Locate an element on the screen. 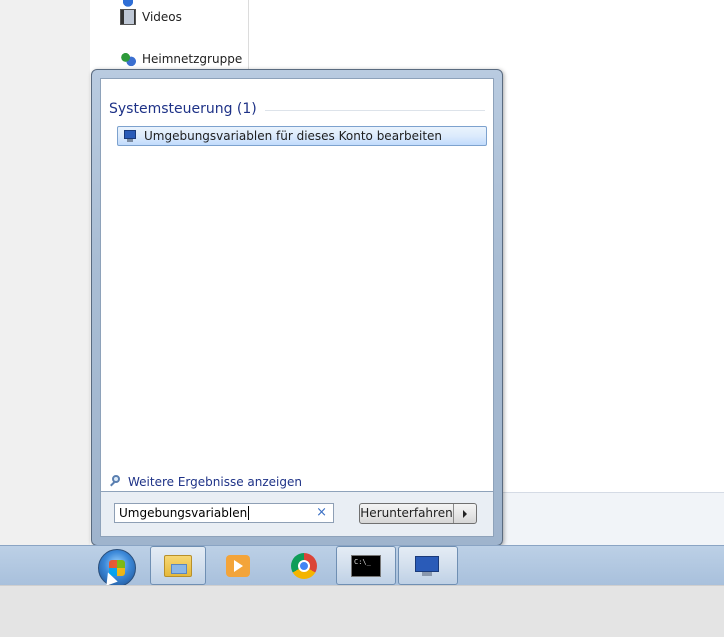 Image resolution: width=724 pixels, height=637 pixels. taskbar-system-button is located at coordinates (428, 565).